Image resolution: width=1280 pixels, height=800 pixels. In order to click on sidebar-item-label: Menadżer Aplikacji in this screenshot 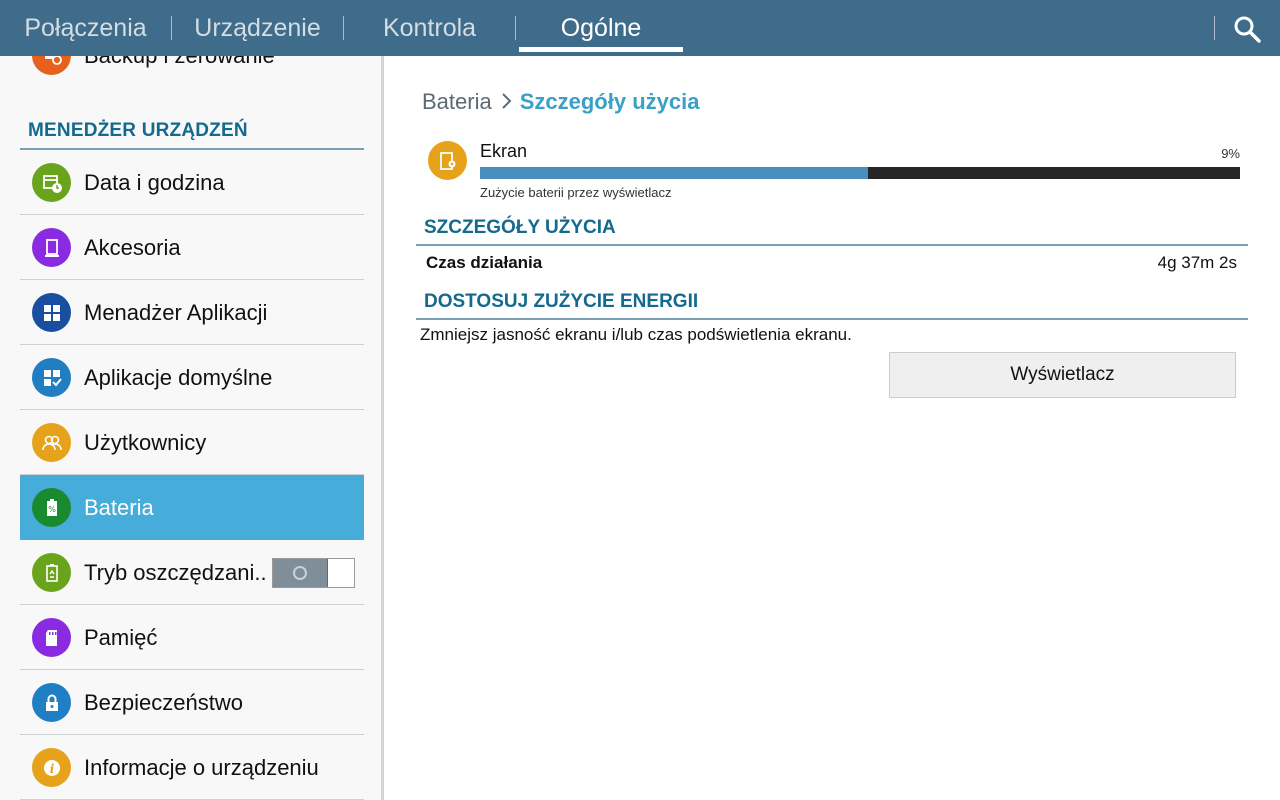, I will do `click(176, 312)`.